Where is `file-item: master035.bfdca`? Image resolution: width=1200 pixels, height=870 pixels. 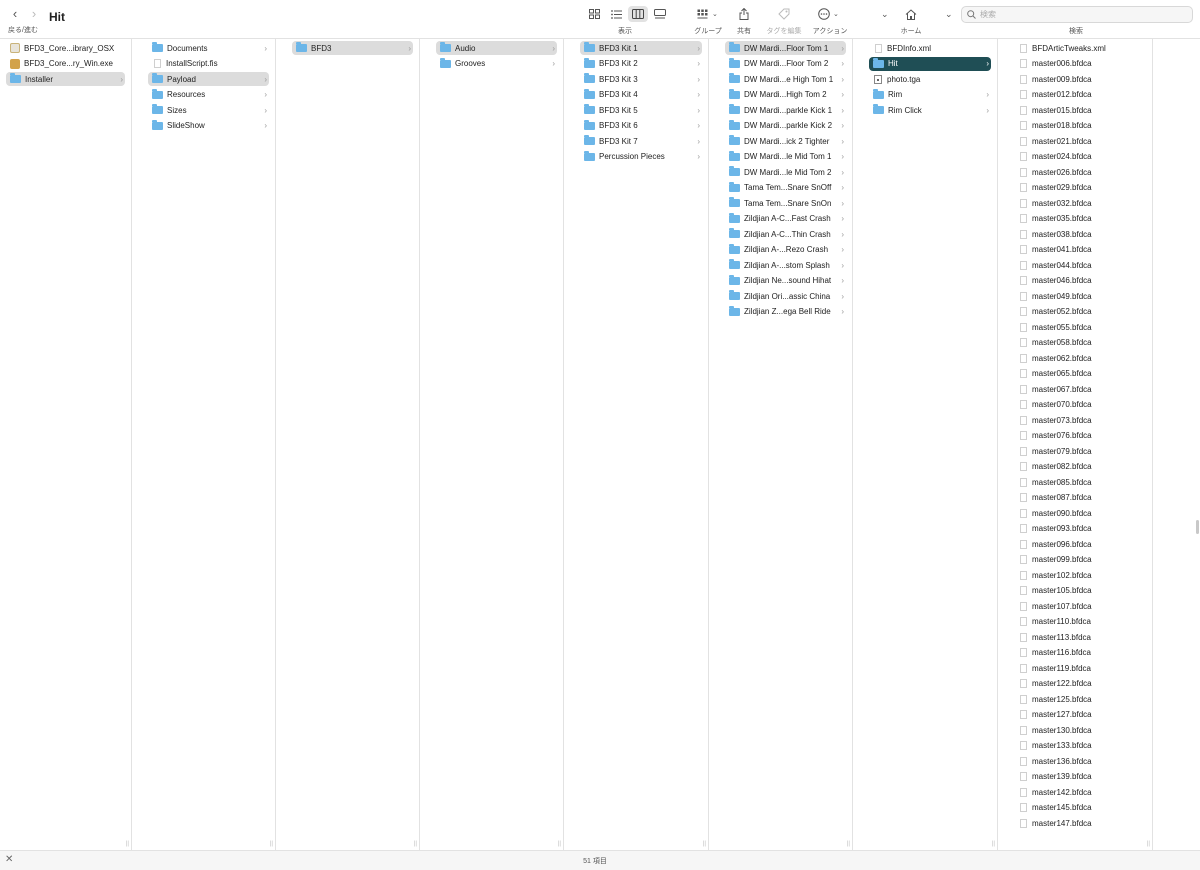
file-item: master035.bfdca is located at coordinates (1080, 219).